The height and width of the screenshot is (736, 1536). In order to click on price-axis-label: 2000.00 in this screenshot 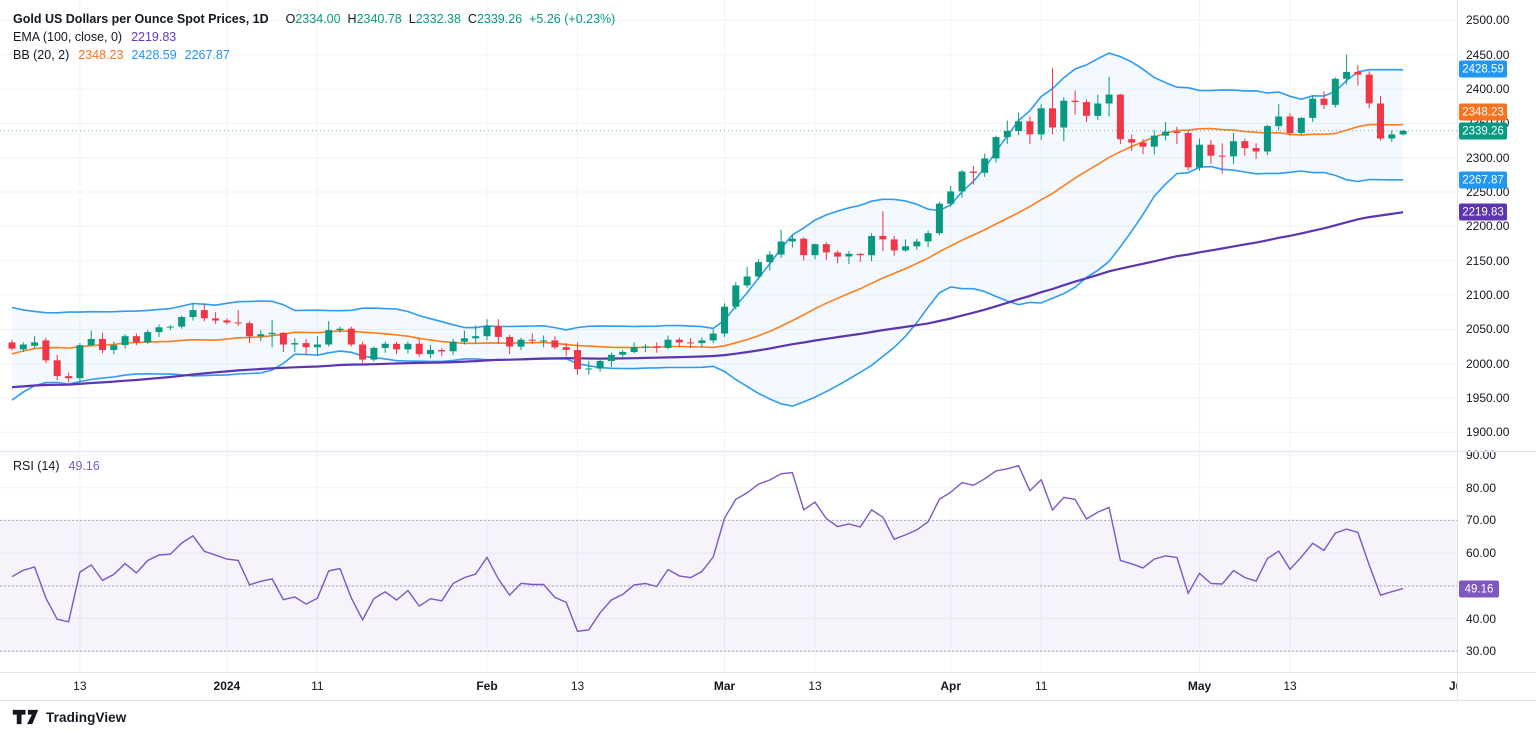, I will do `click(1488, 363)`.